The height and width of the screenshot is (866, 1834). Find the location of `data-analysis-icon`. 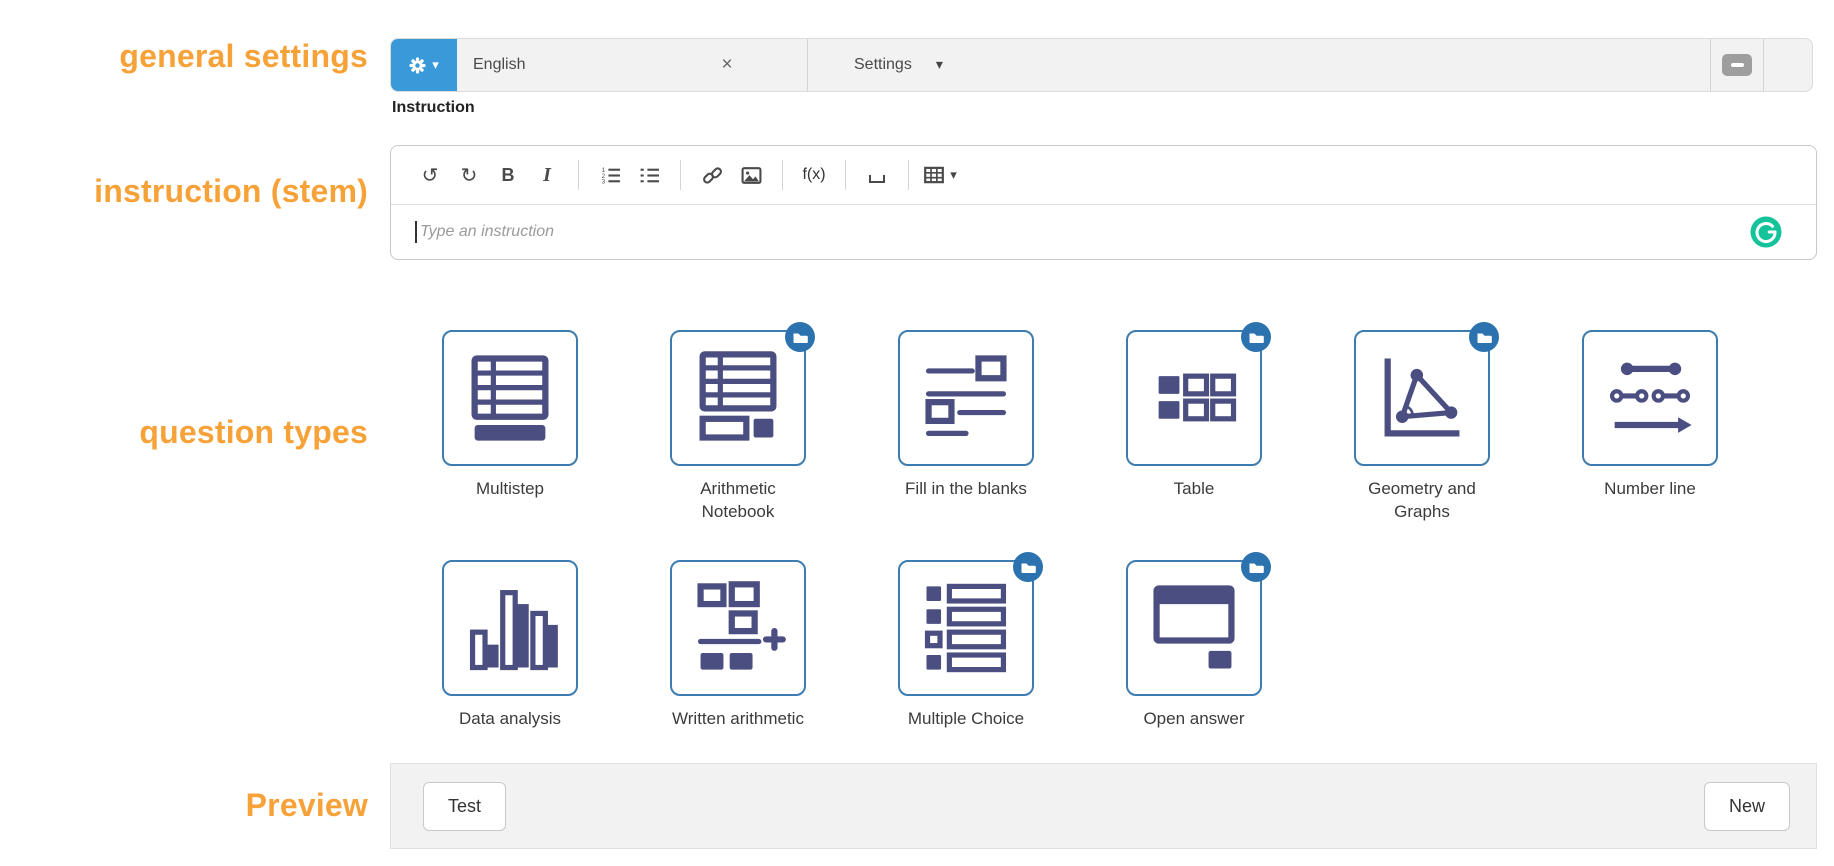

data-analysis-icon is located at coordinates (513, 630).